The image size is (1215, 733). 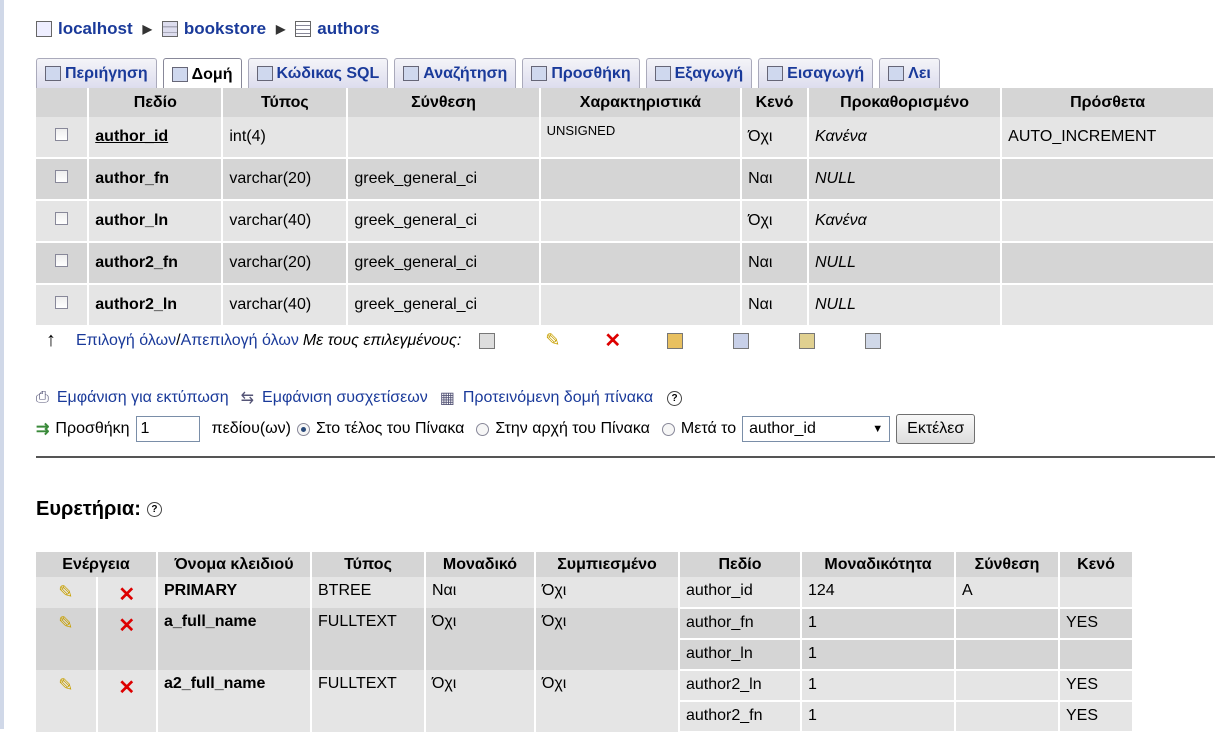 What do you see at coordinates (348, 29) in the screenshot?
I see `breadcrumb-table: authors` at bounding box center [348, 29].